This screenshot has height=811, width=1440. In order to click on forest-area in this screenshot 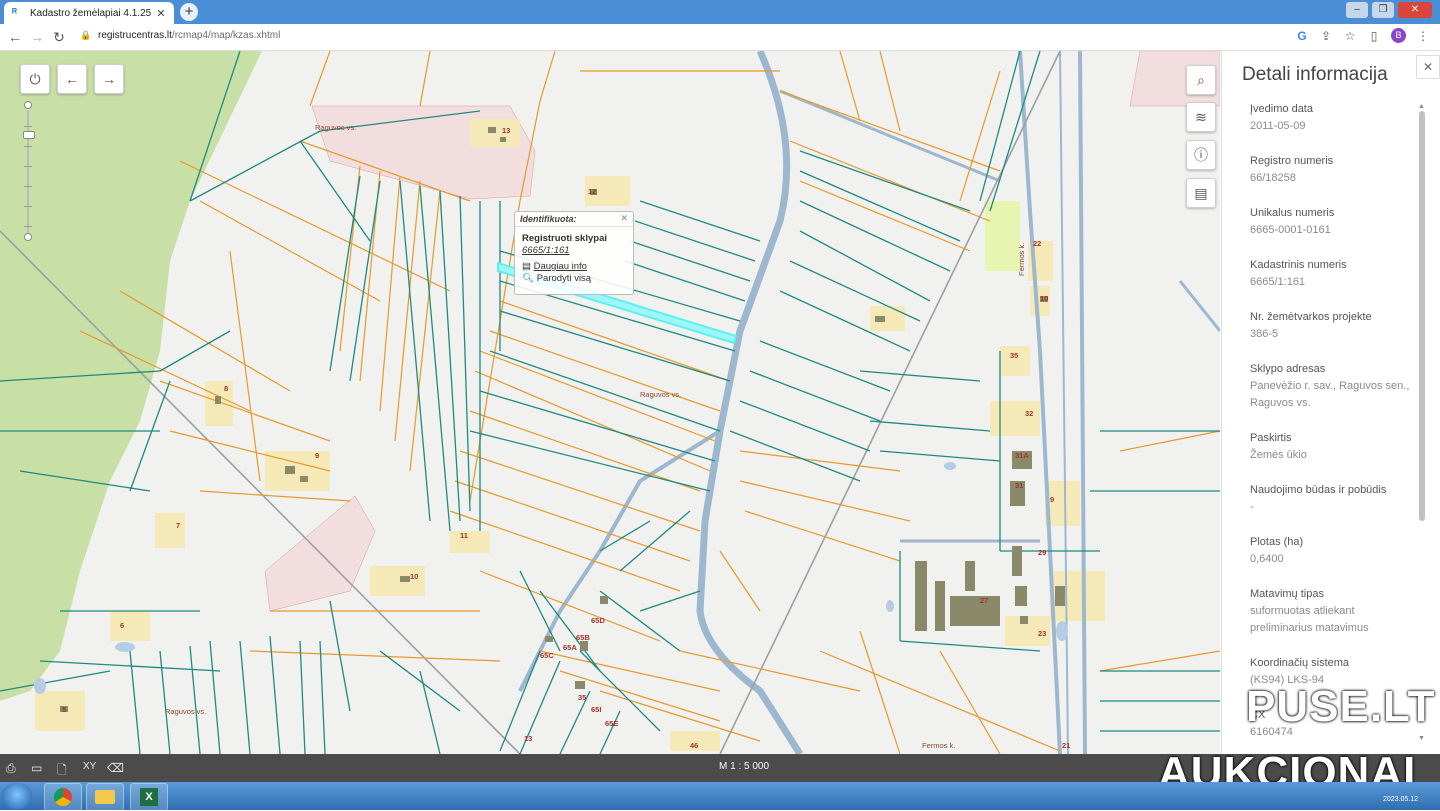, I will do `click(131, 376)`.